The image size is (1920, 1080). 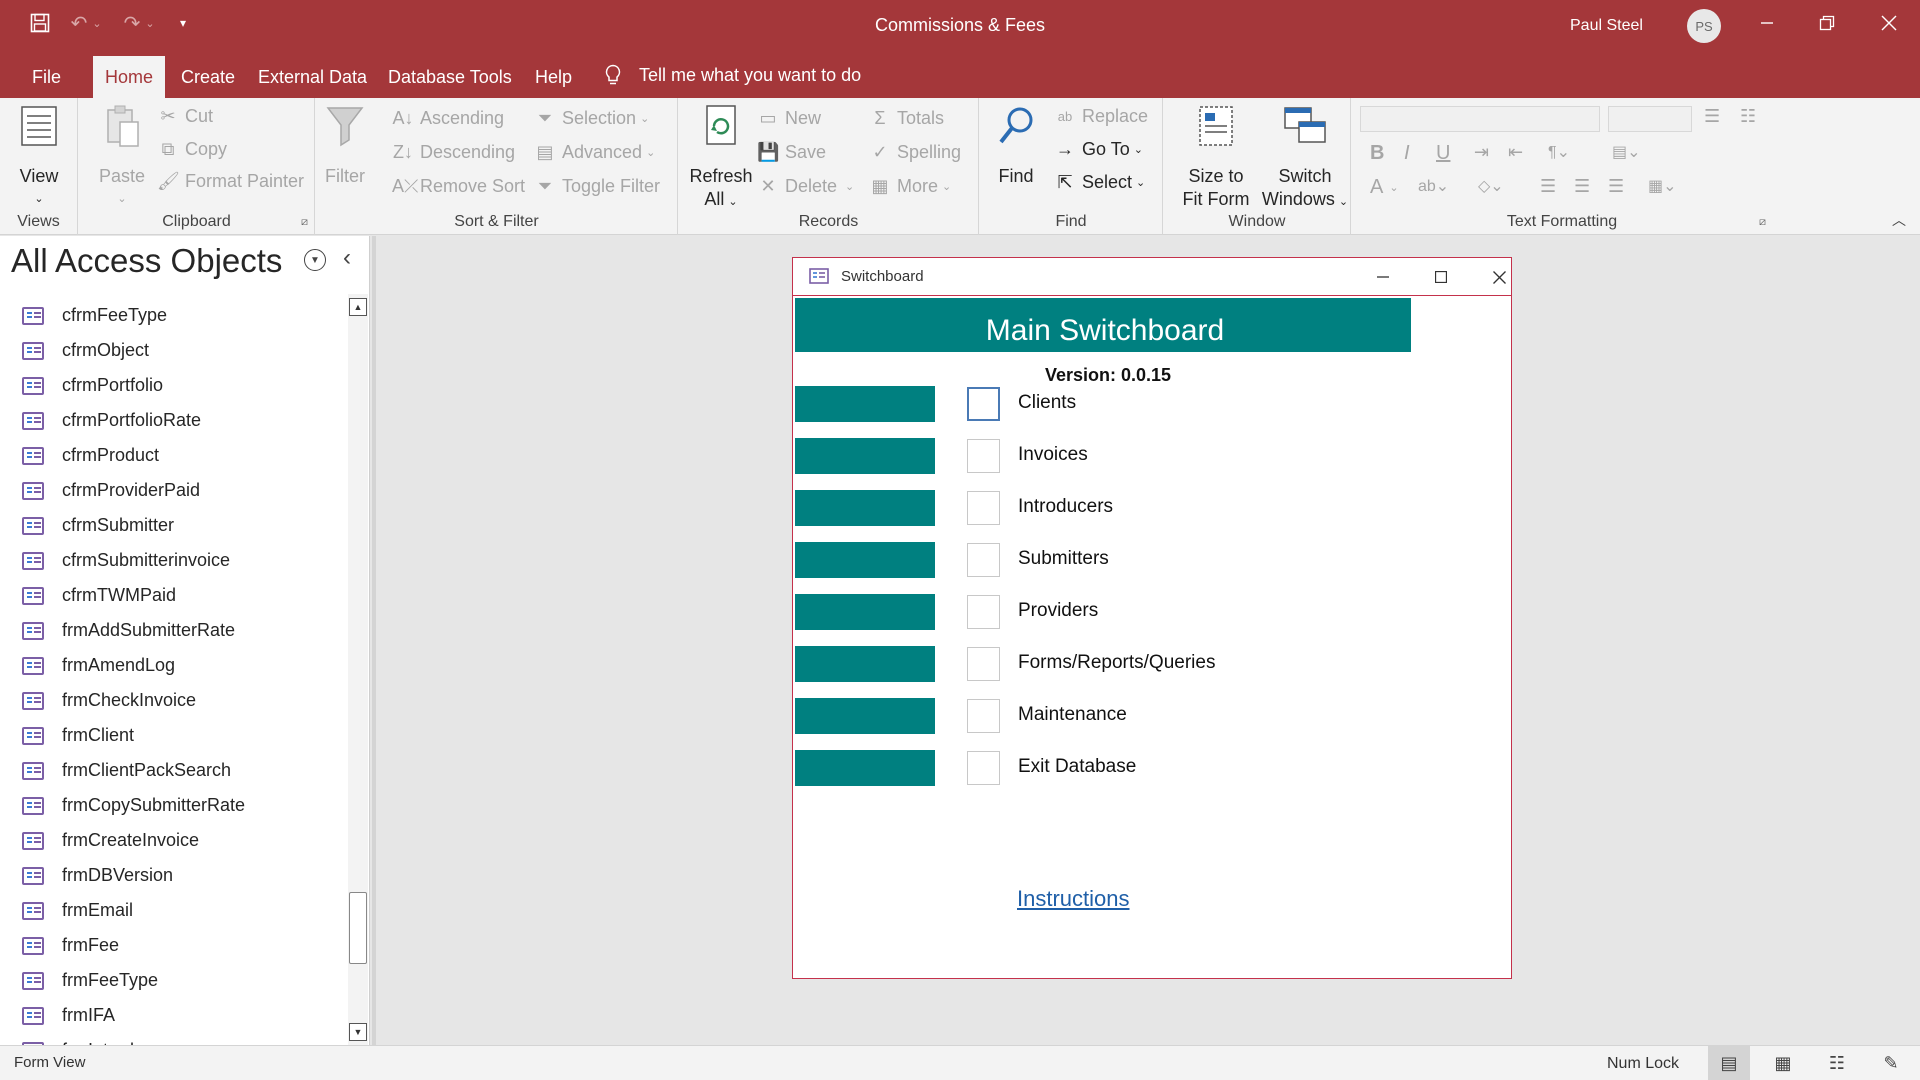 I want to click on scrollbar-thumb, so click(x=358, y=928).